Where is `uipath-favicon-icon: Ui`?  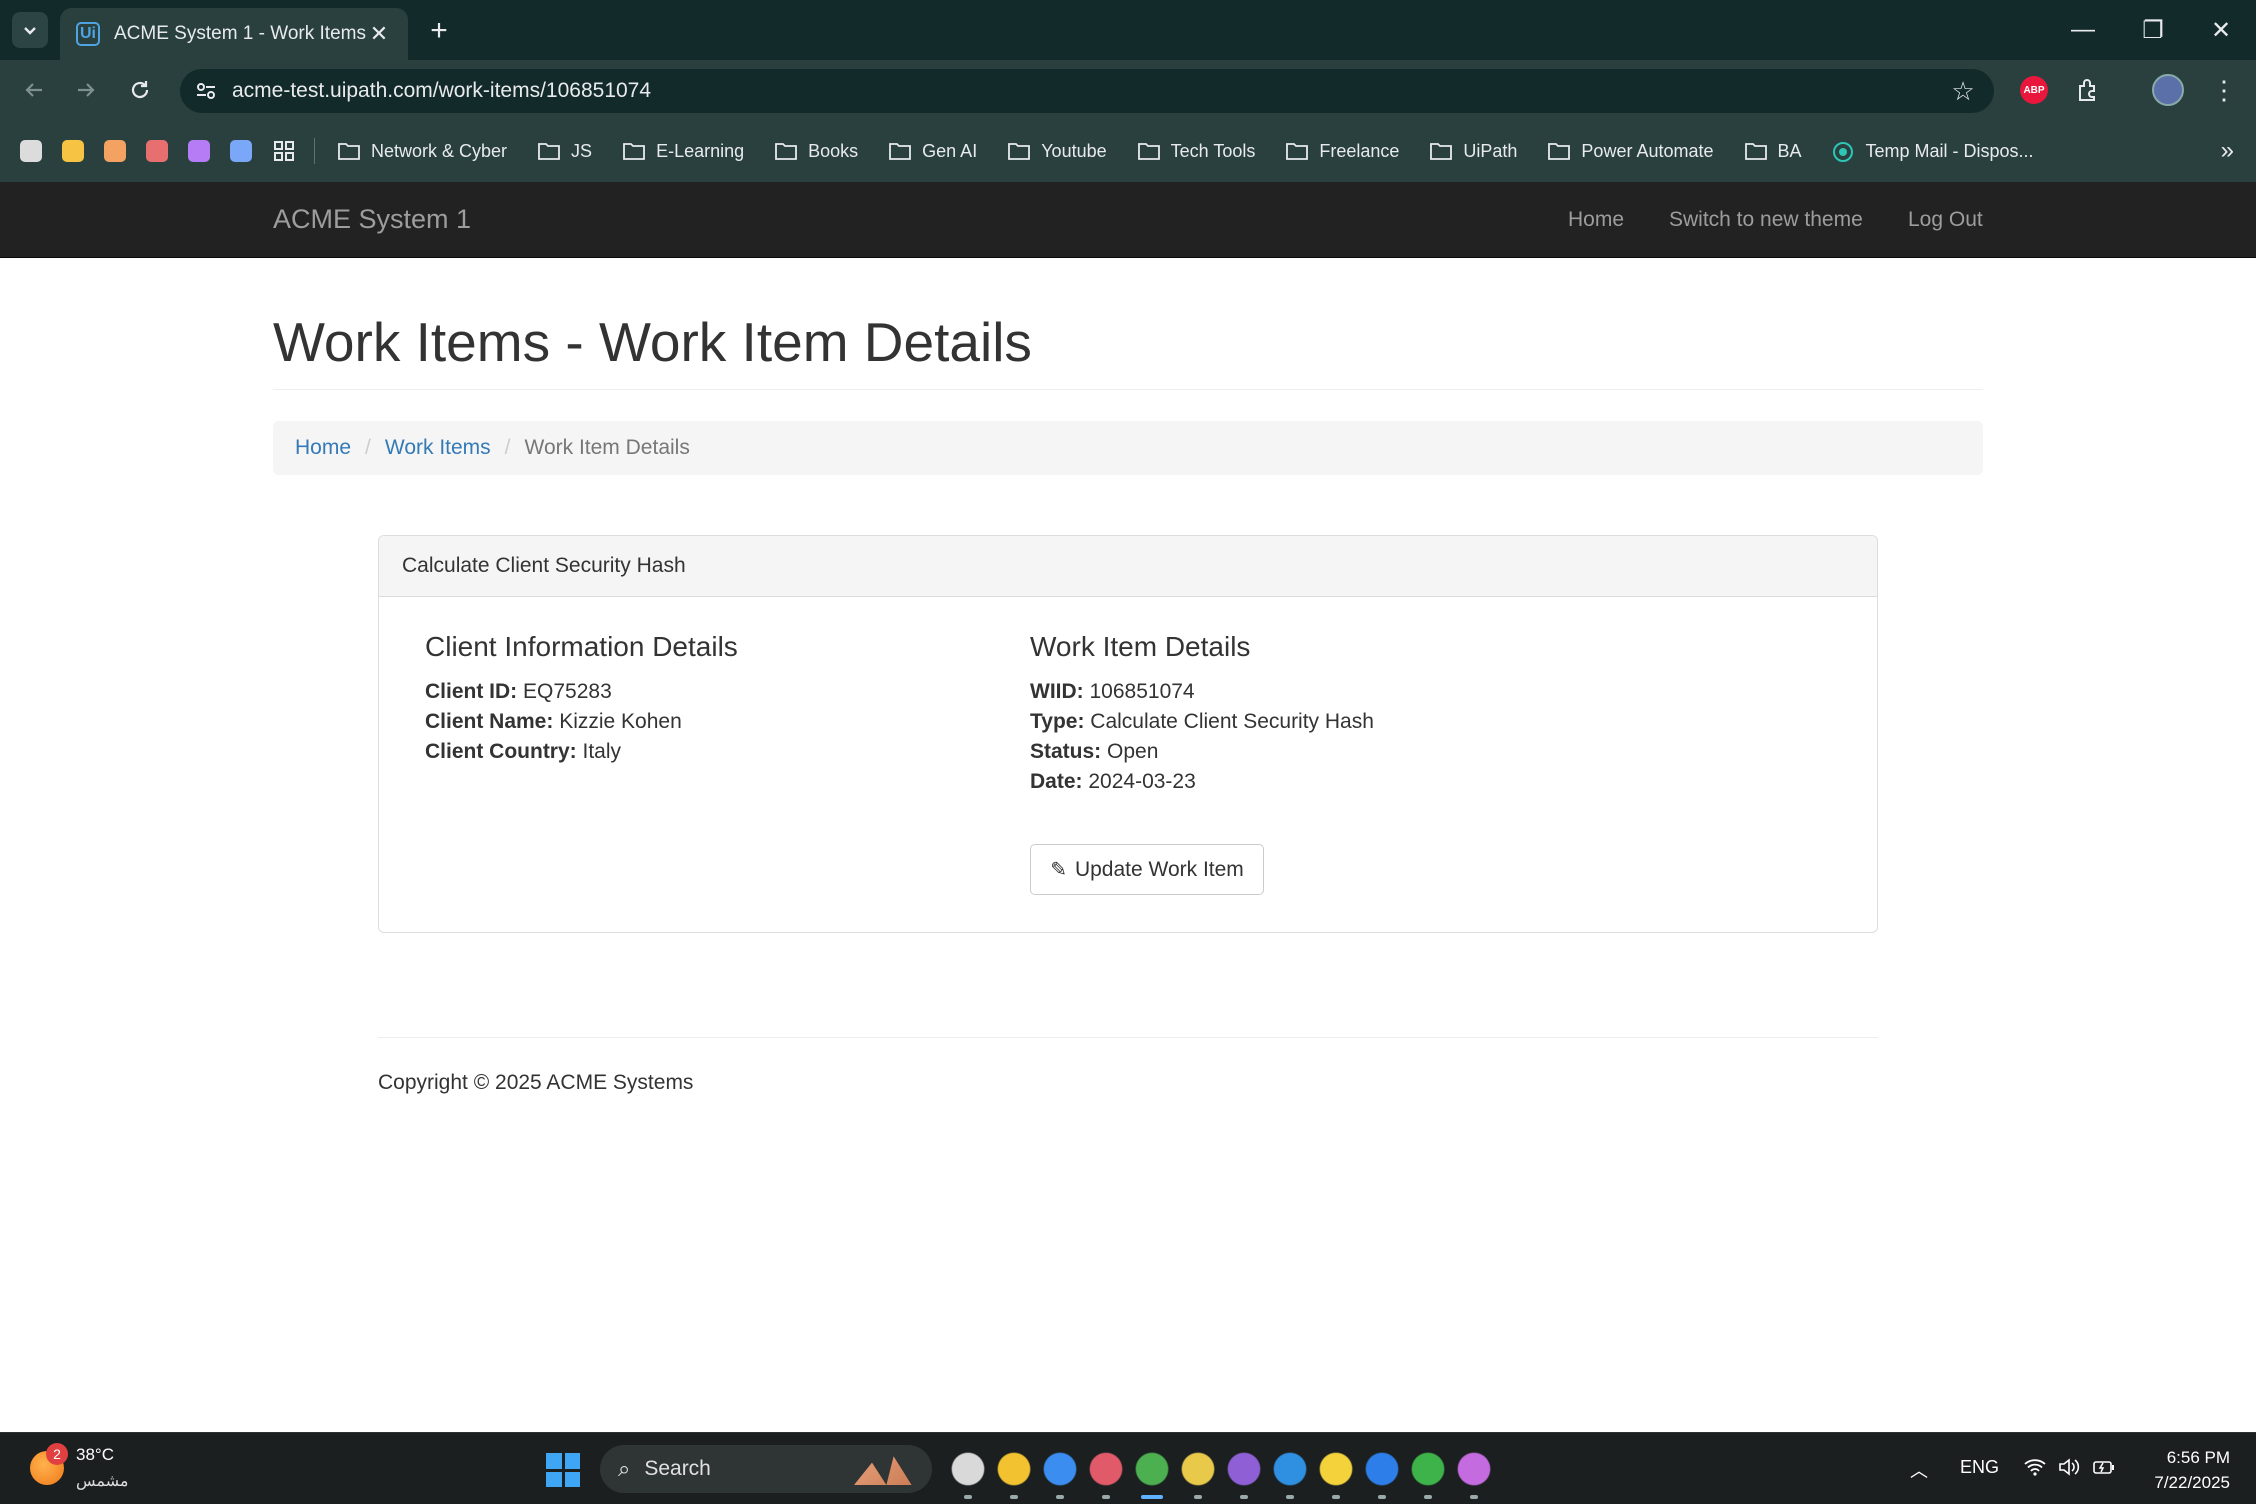 uipath-favicon-icon: Ui is located at coordinates (88, 34).